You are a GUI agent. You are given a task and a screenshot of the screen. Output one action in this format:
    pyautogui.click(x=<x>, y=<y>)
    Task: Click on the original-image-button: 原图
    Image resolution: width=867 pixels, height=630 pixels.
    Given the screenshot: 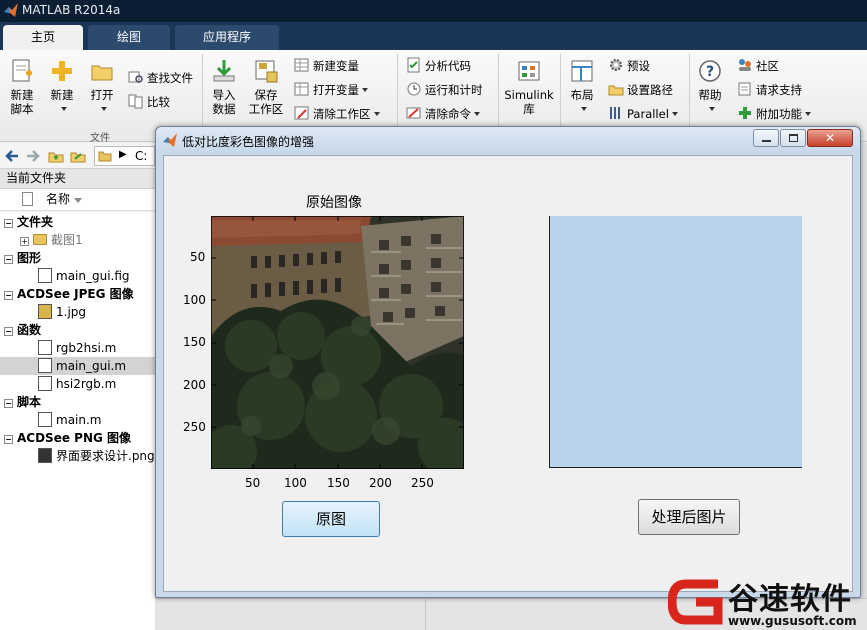 What is the action you would take?
    pyautogui.click(x=331, y=519)
    